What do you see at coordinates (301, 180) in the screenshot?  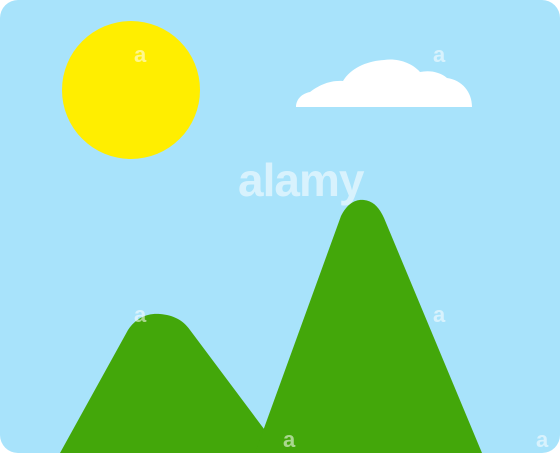 I see `watermark-brand: alamy` at bounding box center [301, 180].